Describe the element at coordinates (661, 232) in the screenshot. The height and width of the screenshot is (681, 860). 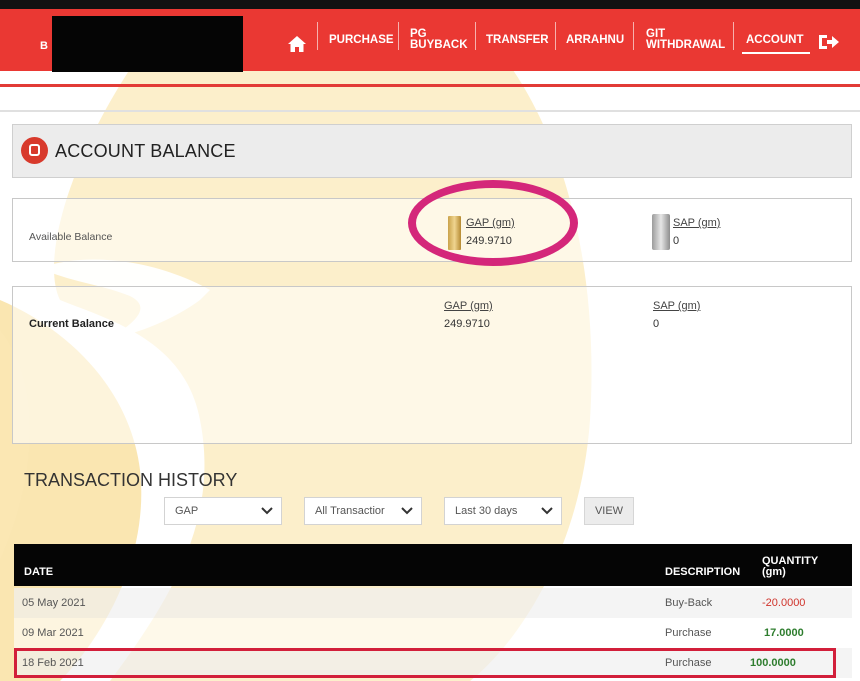
I see `silver-bar-icon` at that location.